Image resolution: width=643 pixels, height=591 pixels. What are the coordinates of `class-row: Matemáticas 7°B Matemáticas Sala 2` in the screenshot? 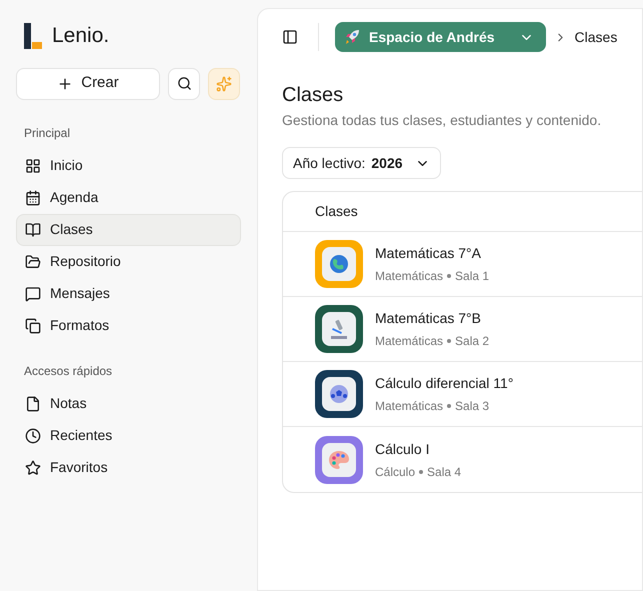 It's located at (462, 329).